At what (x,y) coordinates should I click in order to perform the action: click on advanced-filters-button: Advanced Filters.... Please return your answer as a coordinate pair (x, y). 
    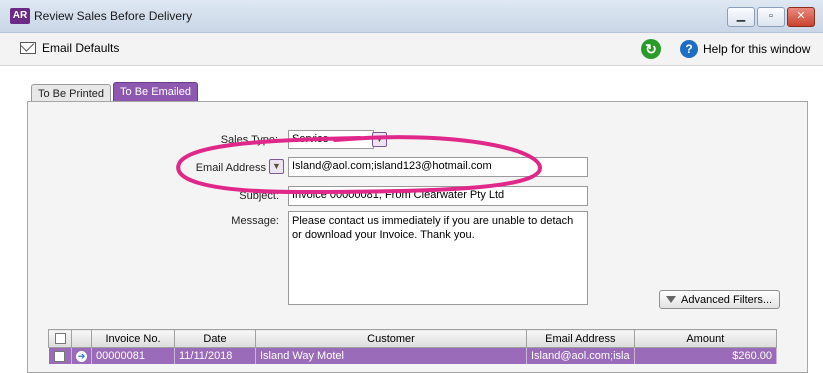
    Looking at the image, I should click on (719, 299).